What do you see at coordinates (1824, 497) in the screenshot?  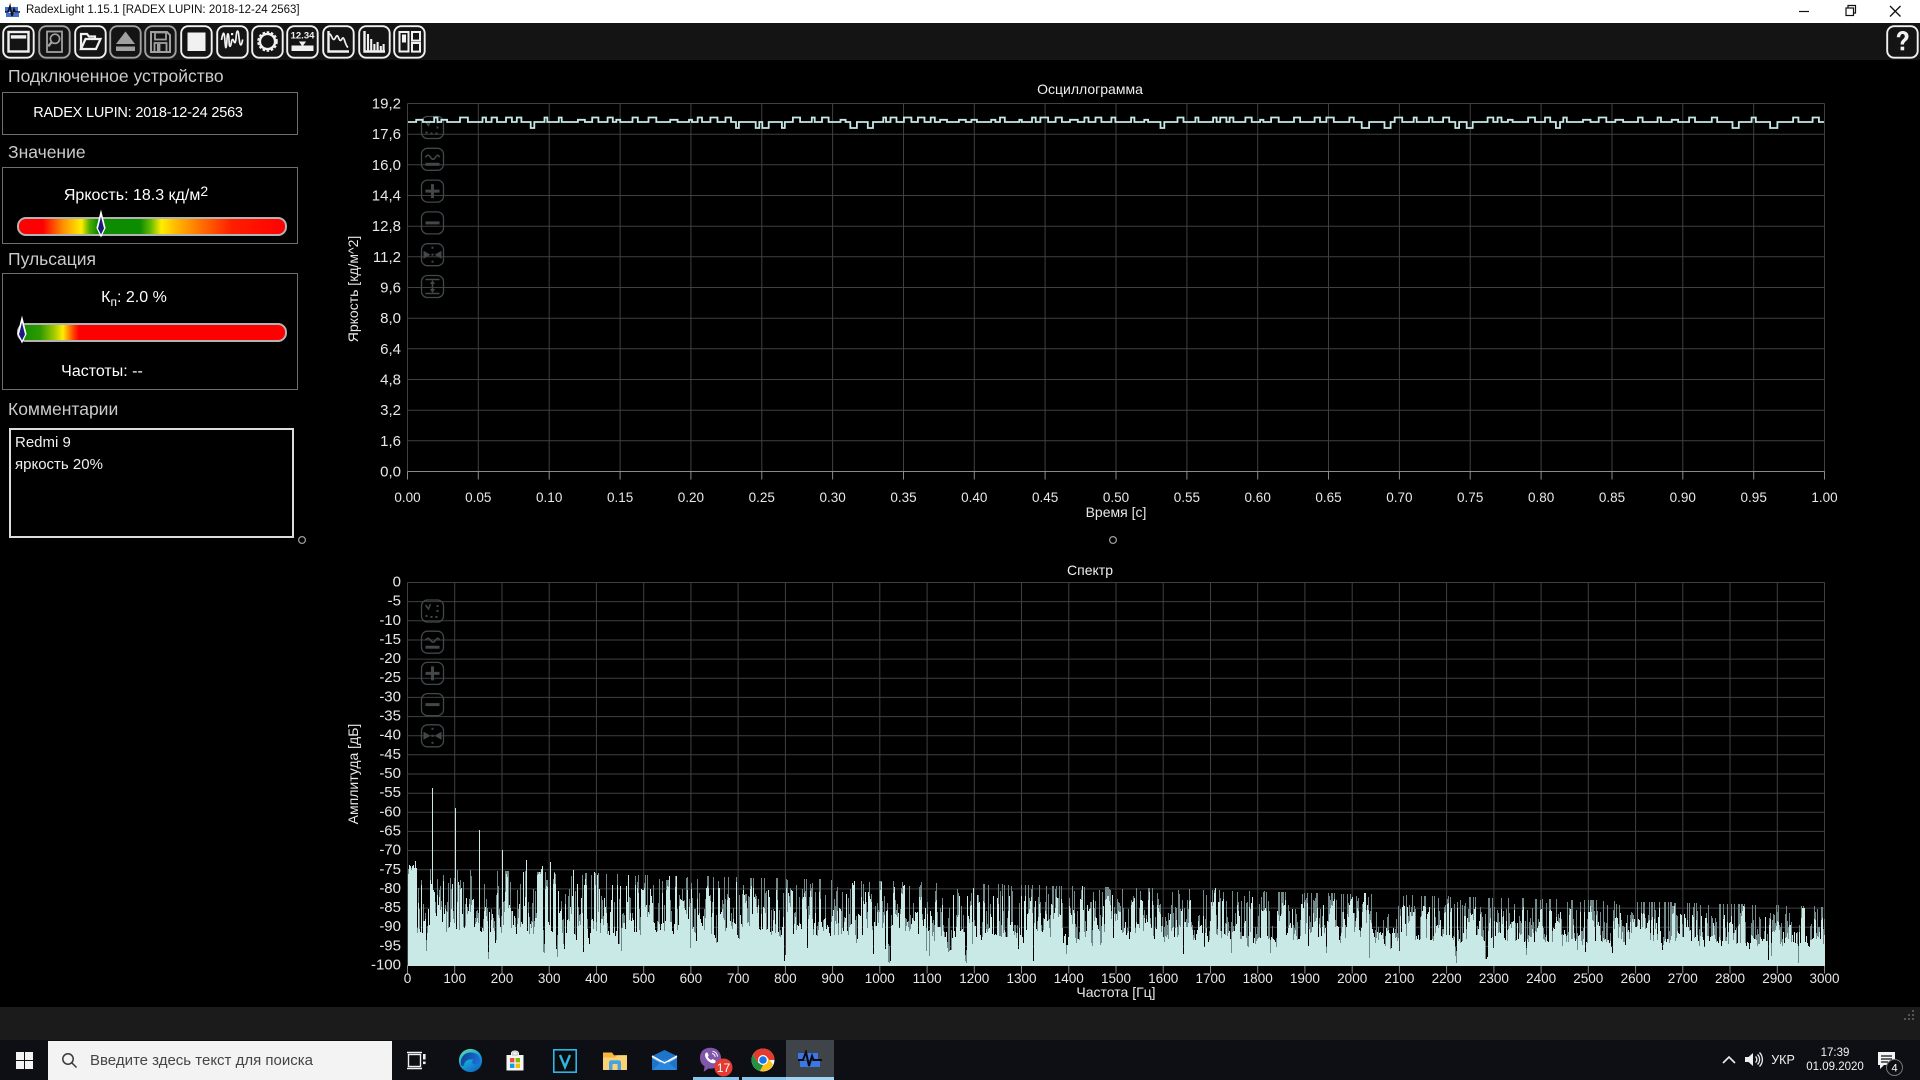 I see `svg-text: 1.00` at bounding box center [1824, 497].